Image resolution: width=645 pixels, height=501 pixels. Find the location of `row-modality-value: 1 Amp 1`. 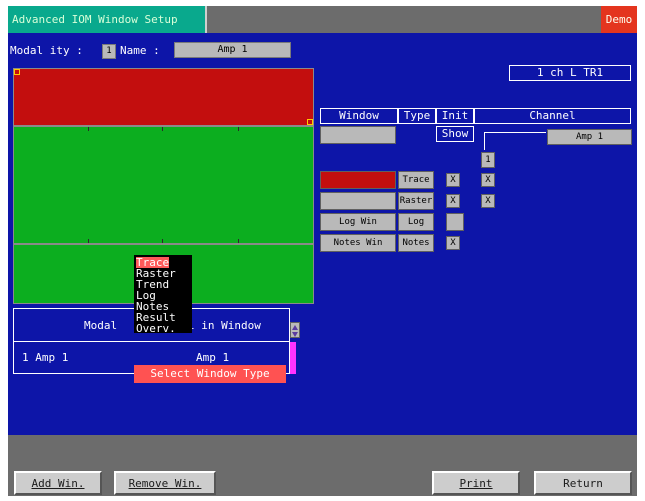

row-modality-value: 1 Amp 1 is located at coordinates (45, 357).